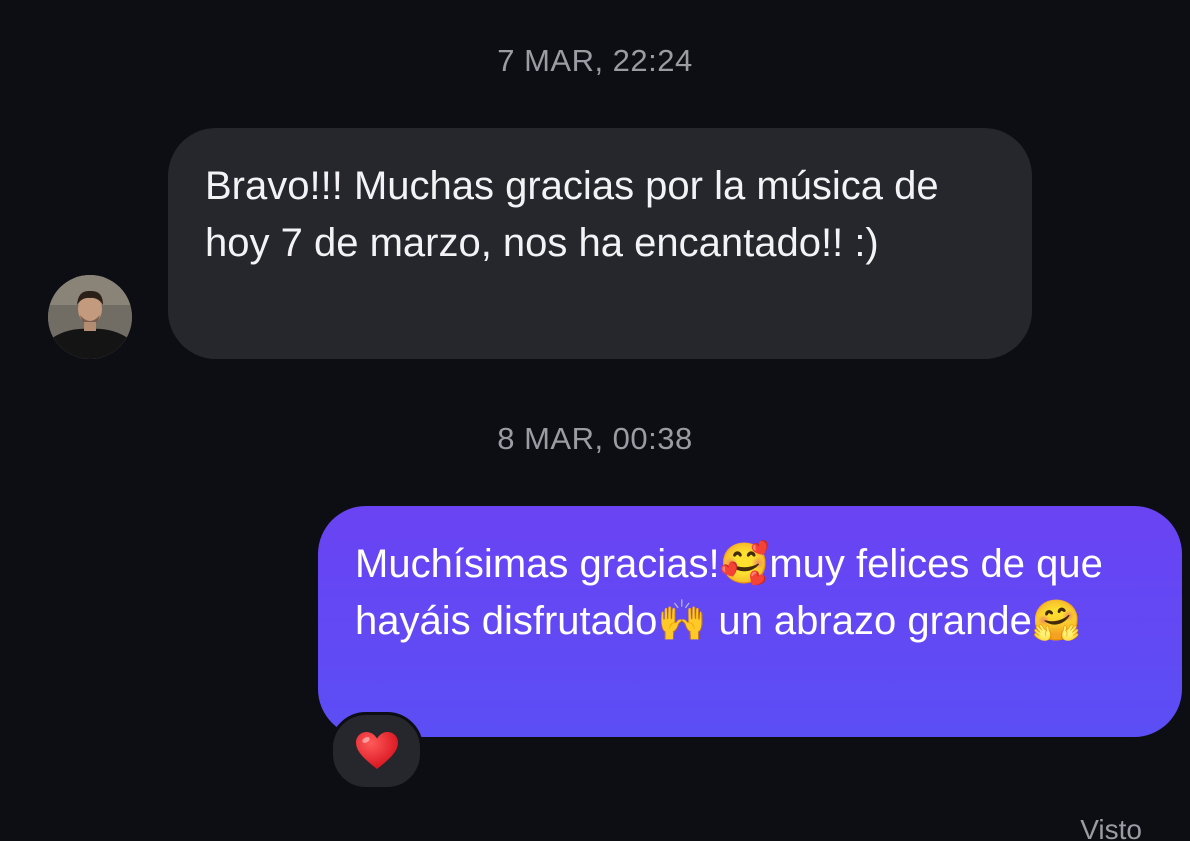 The height and width of the screenshot is (841, 1190). I want to click on message-reaction, so click(376, 751).